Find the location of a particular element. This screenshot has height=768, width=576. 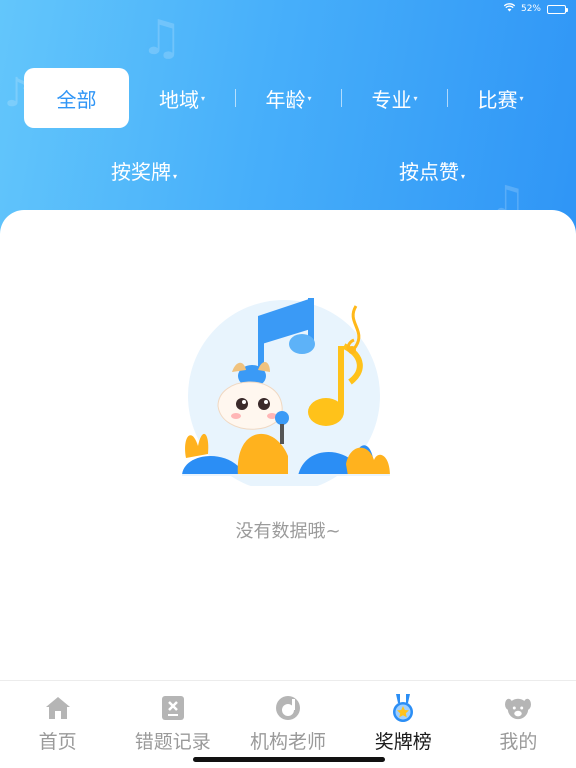

sort-filter-bar: 按奖牌 ▾ 按点赞 ▾ is located at coordinates (288, 170).